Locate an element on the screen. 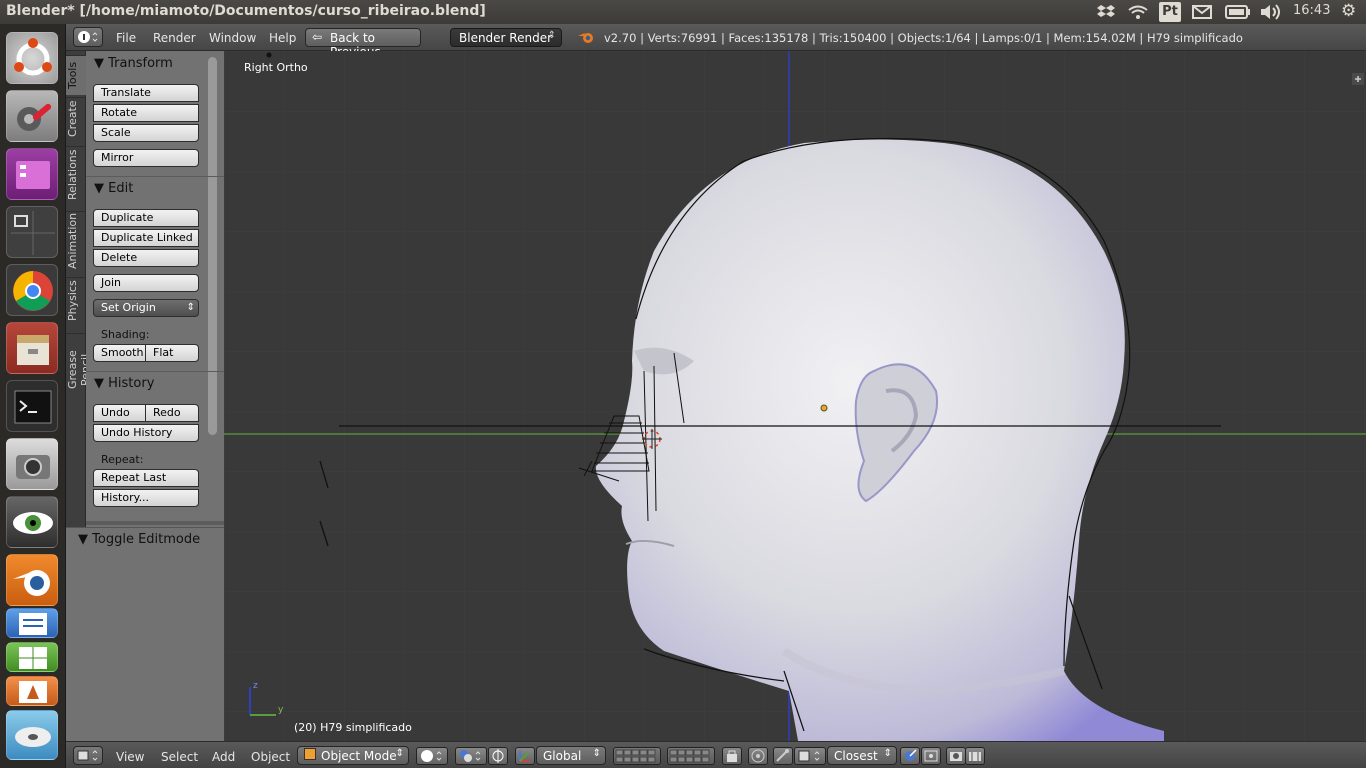 This screenshot has height=768, width=1366. tab-tools: Tools is located at coordinates (76, 75).